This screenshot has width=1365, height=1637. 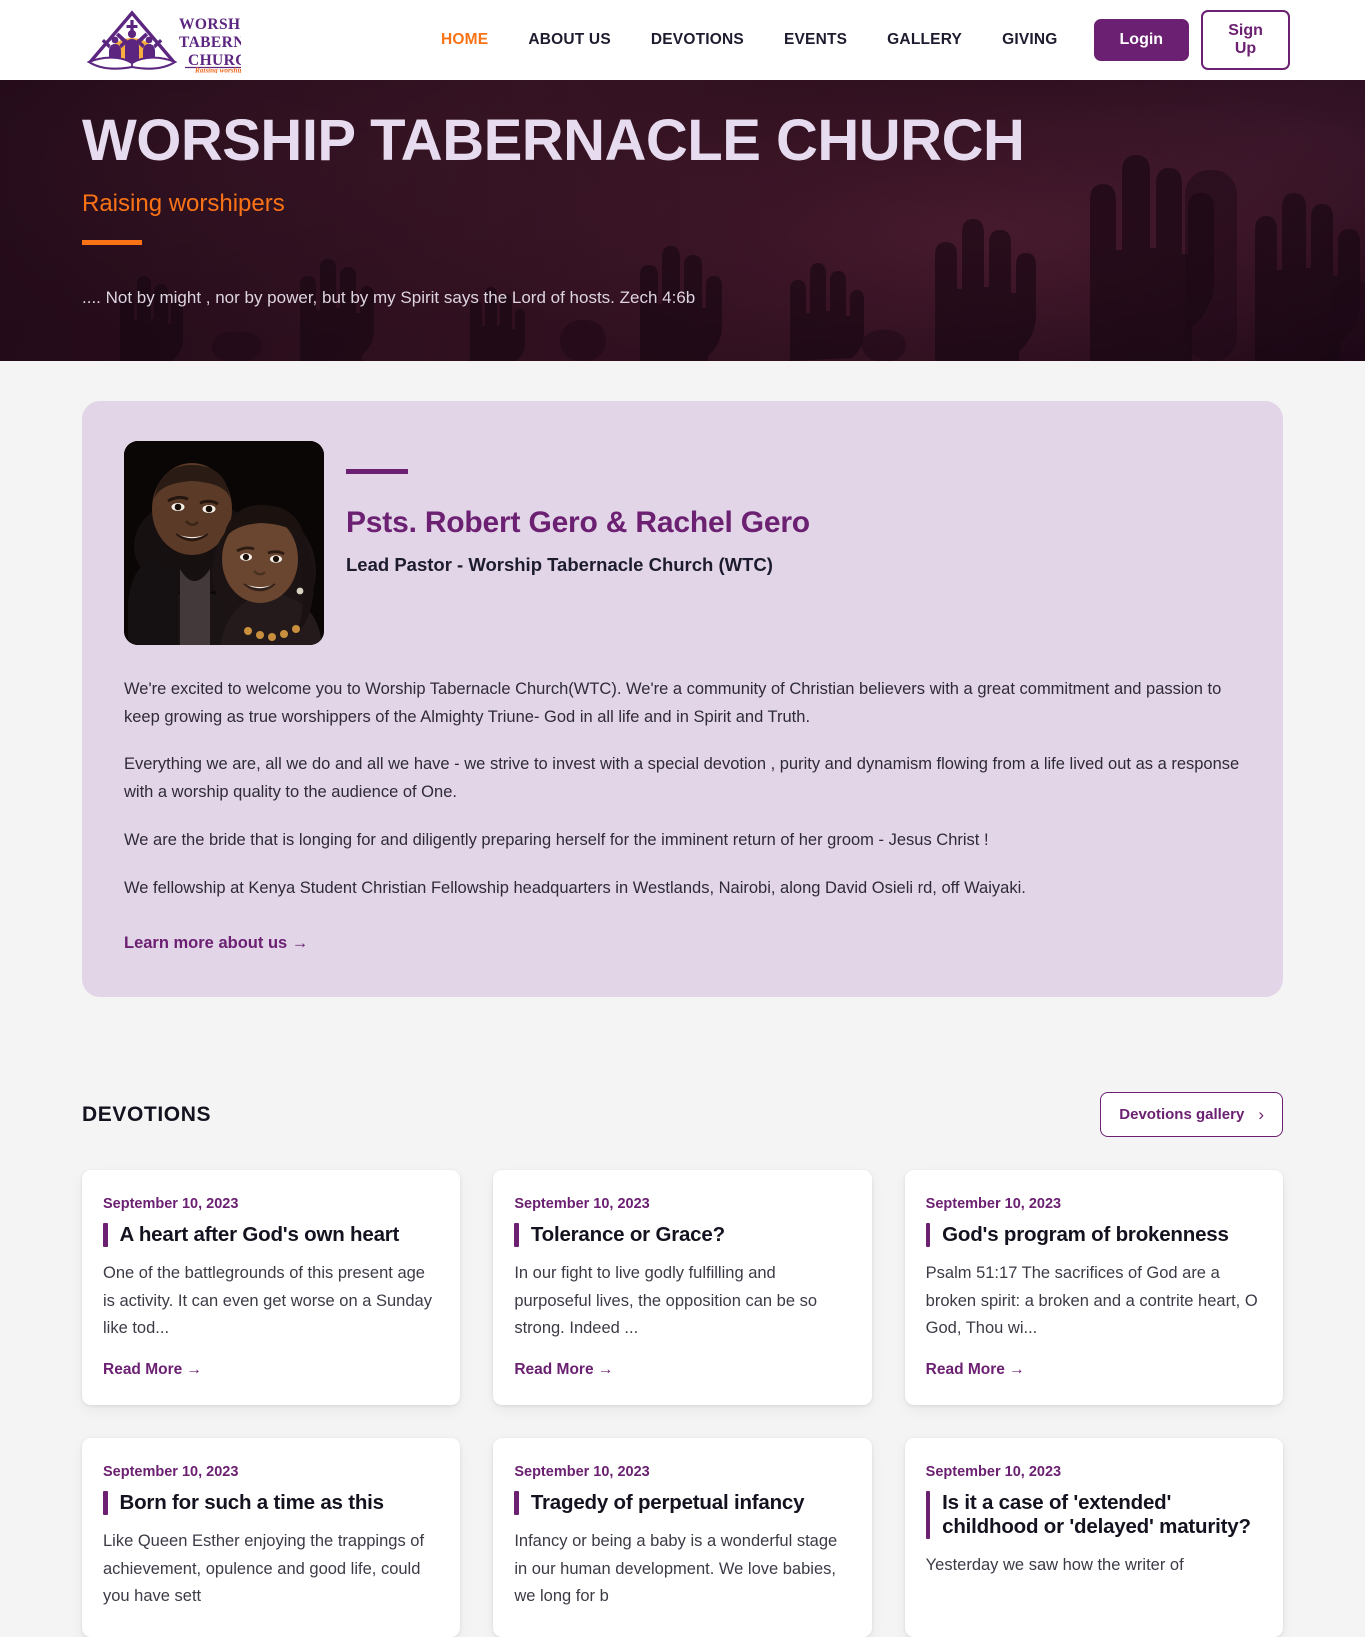 What do you see at coordinates (1054, 1565) in the screenshot?
I see `devotion-excerpt: Yesterday we saw how the writer of` at bounding box center [1054, 1565].